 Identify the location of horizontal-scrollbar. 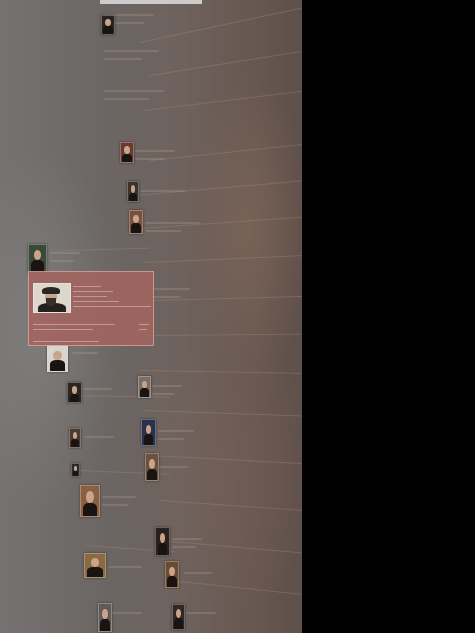
(151, 2).